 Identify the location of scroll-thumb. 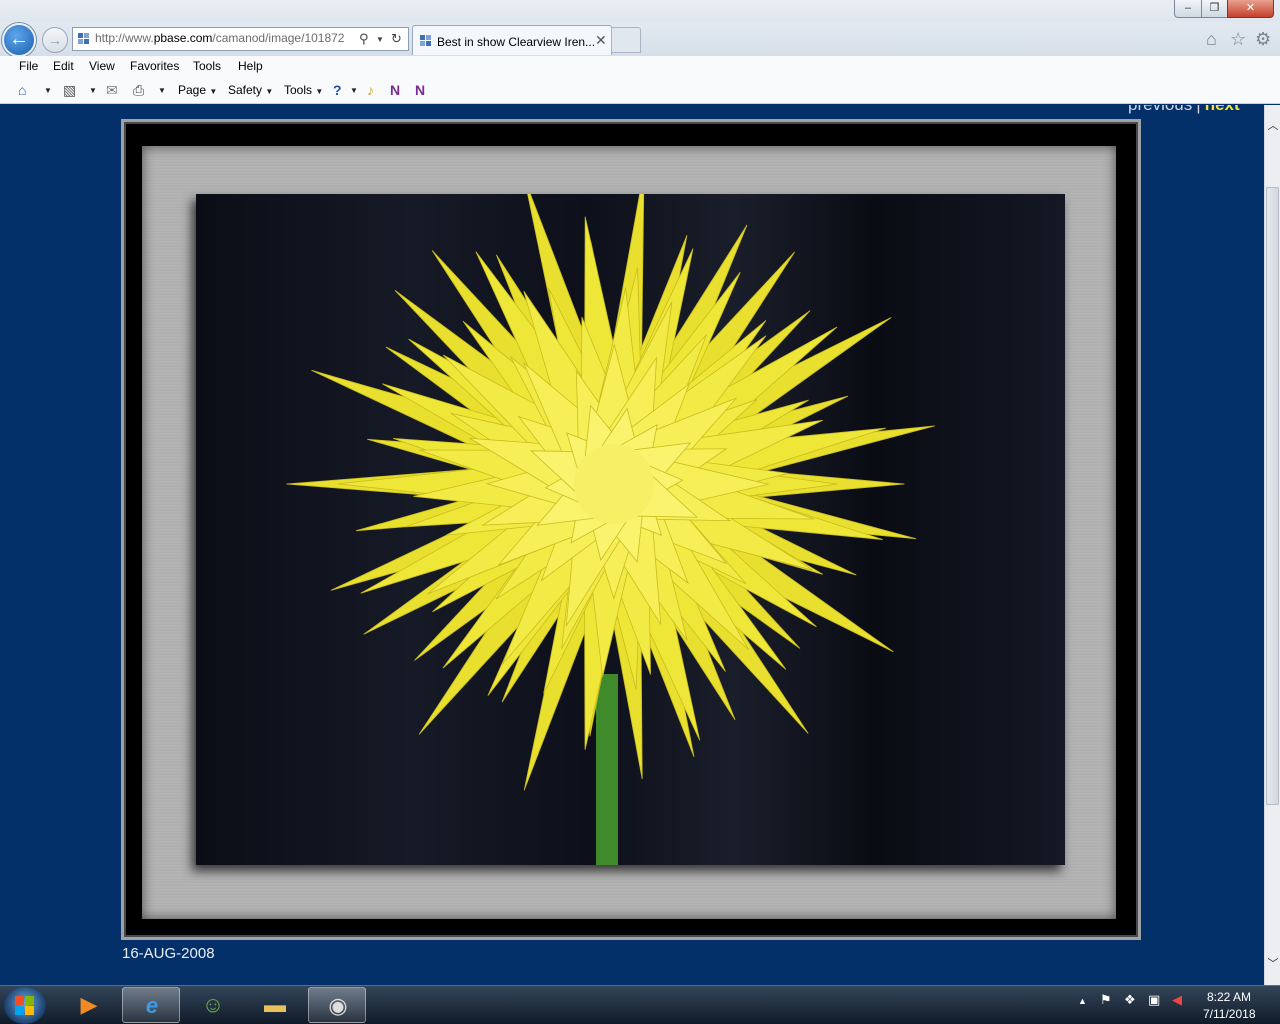
(1272, 496).